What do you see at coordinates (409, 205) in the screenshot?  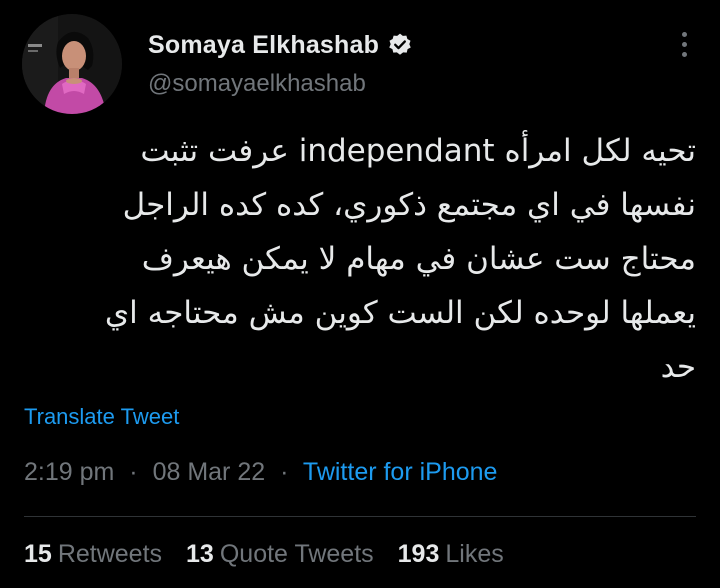 I see `tweet-text-line: نفسها في اي مجتمع ذكوري، كده كده الراجل` at bounding box center [409, 205].